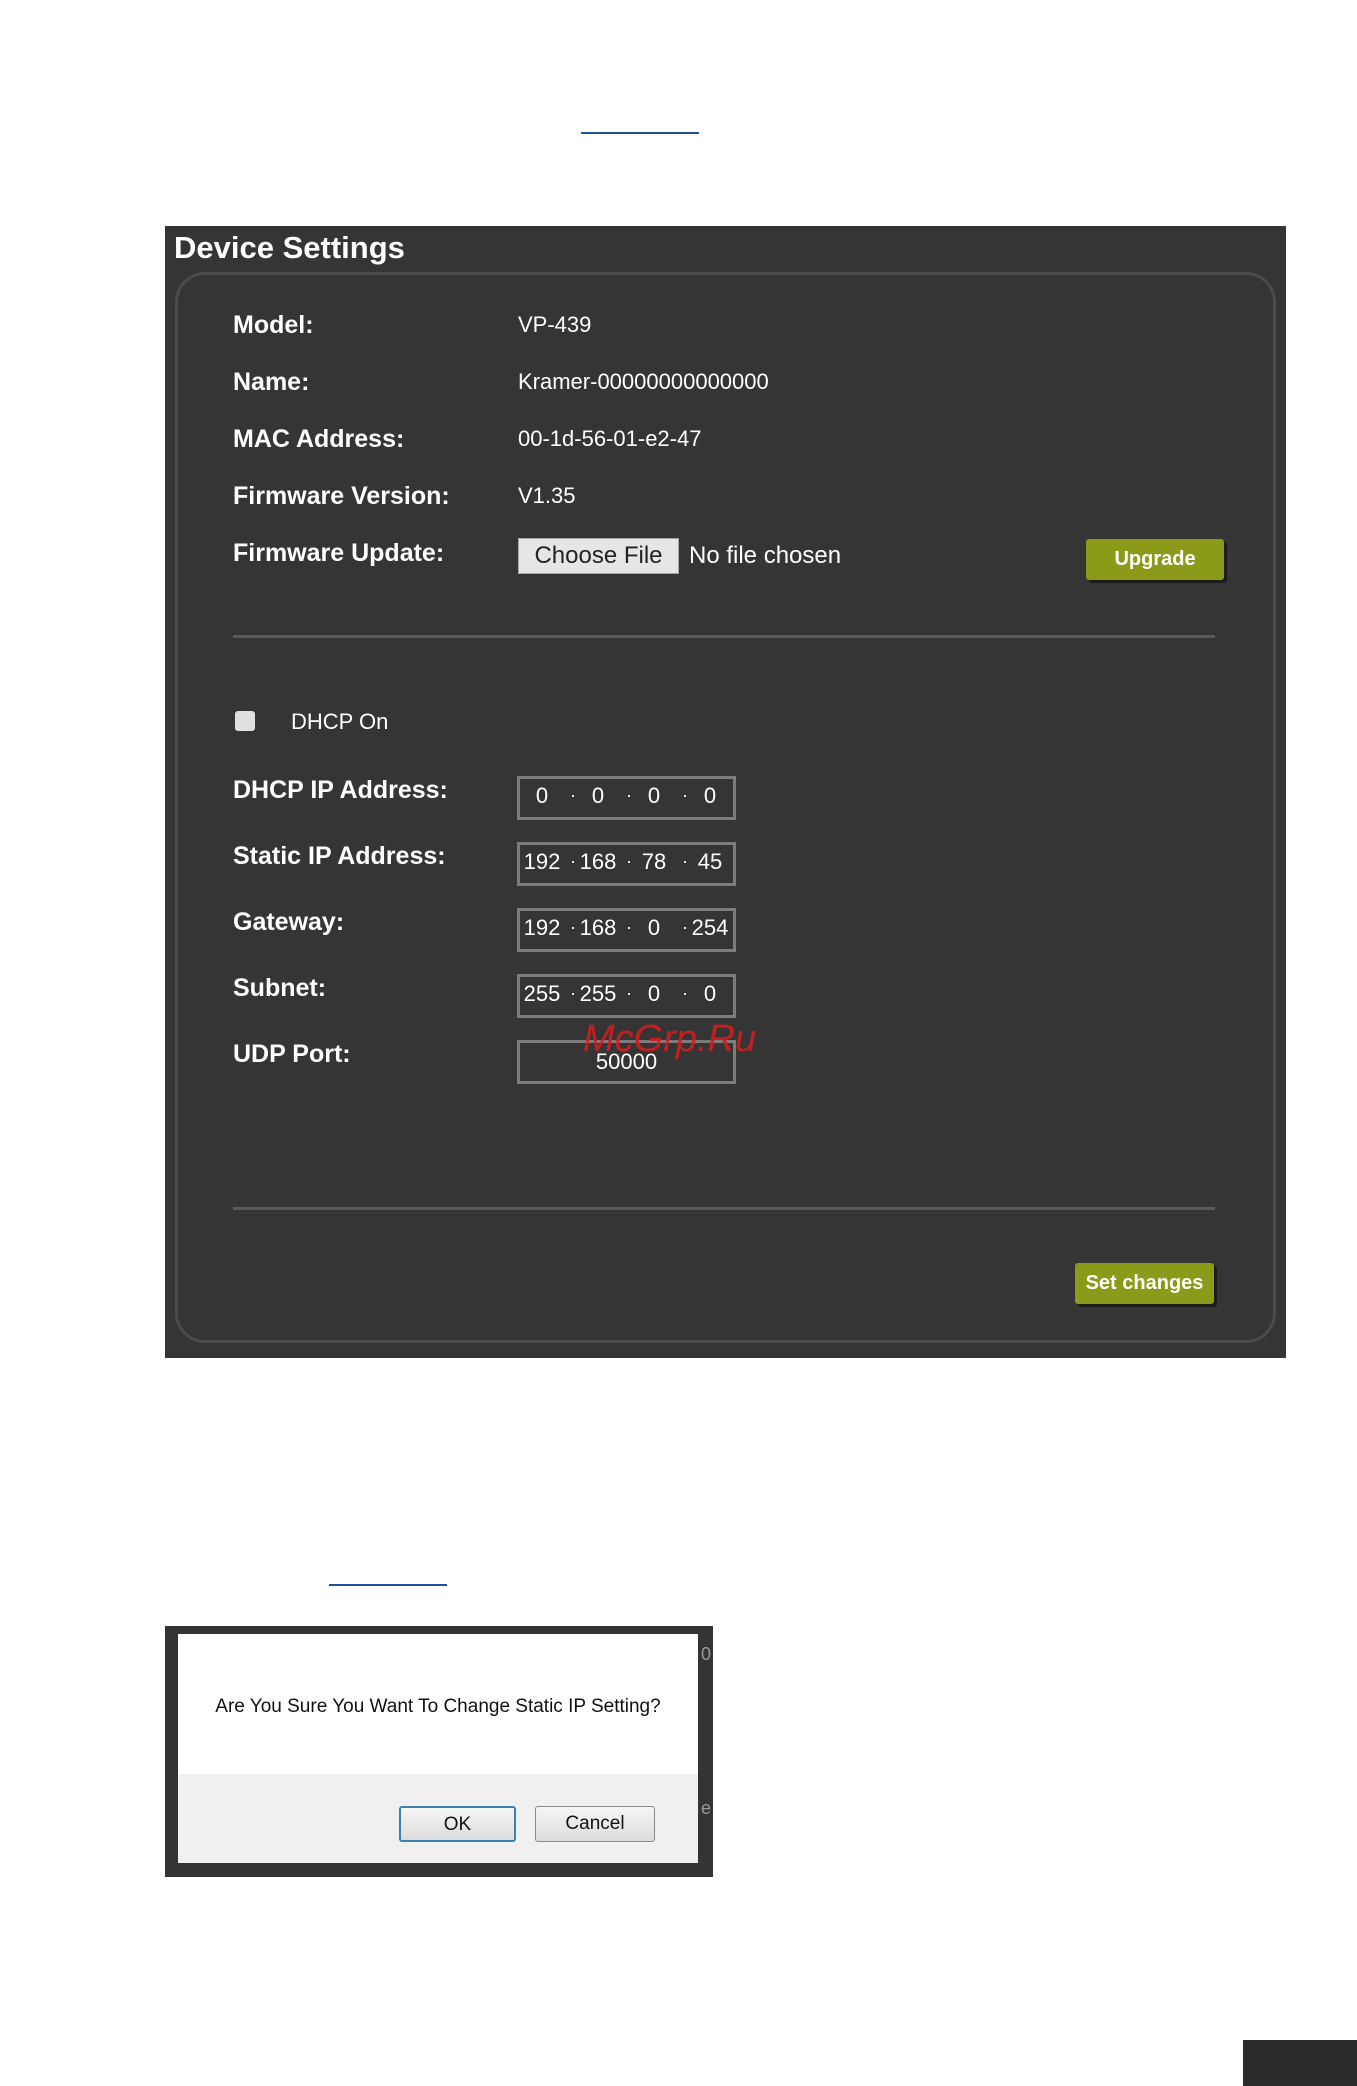 The image size is (1357, 2086). I want to click on static-ip-octet-4: 45, so click(710, 862).